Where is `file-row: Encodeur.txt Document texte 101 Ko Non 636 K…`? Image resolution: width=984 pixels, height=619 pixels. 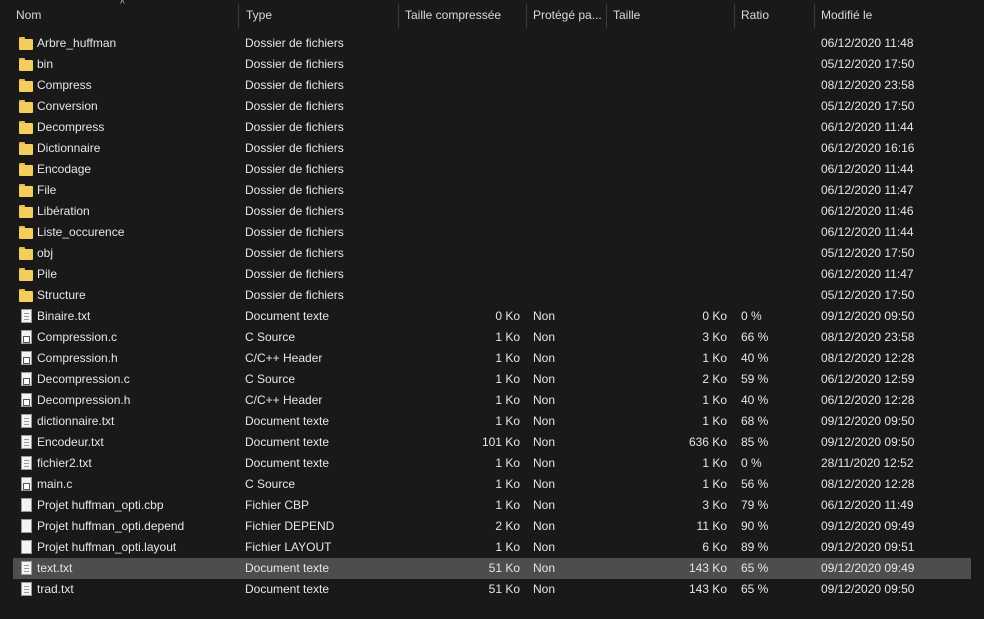 file-row: Encodeur.txt Document texte 101 Ko Non 636 K… is located at coordinates (487, 442).